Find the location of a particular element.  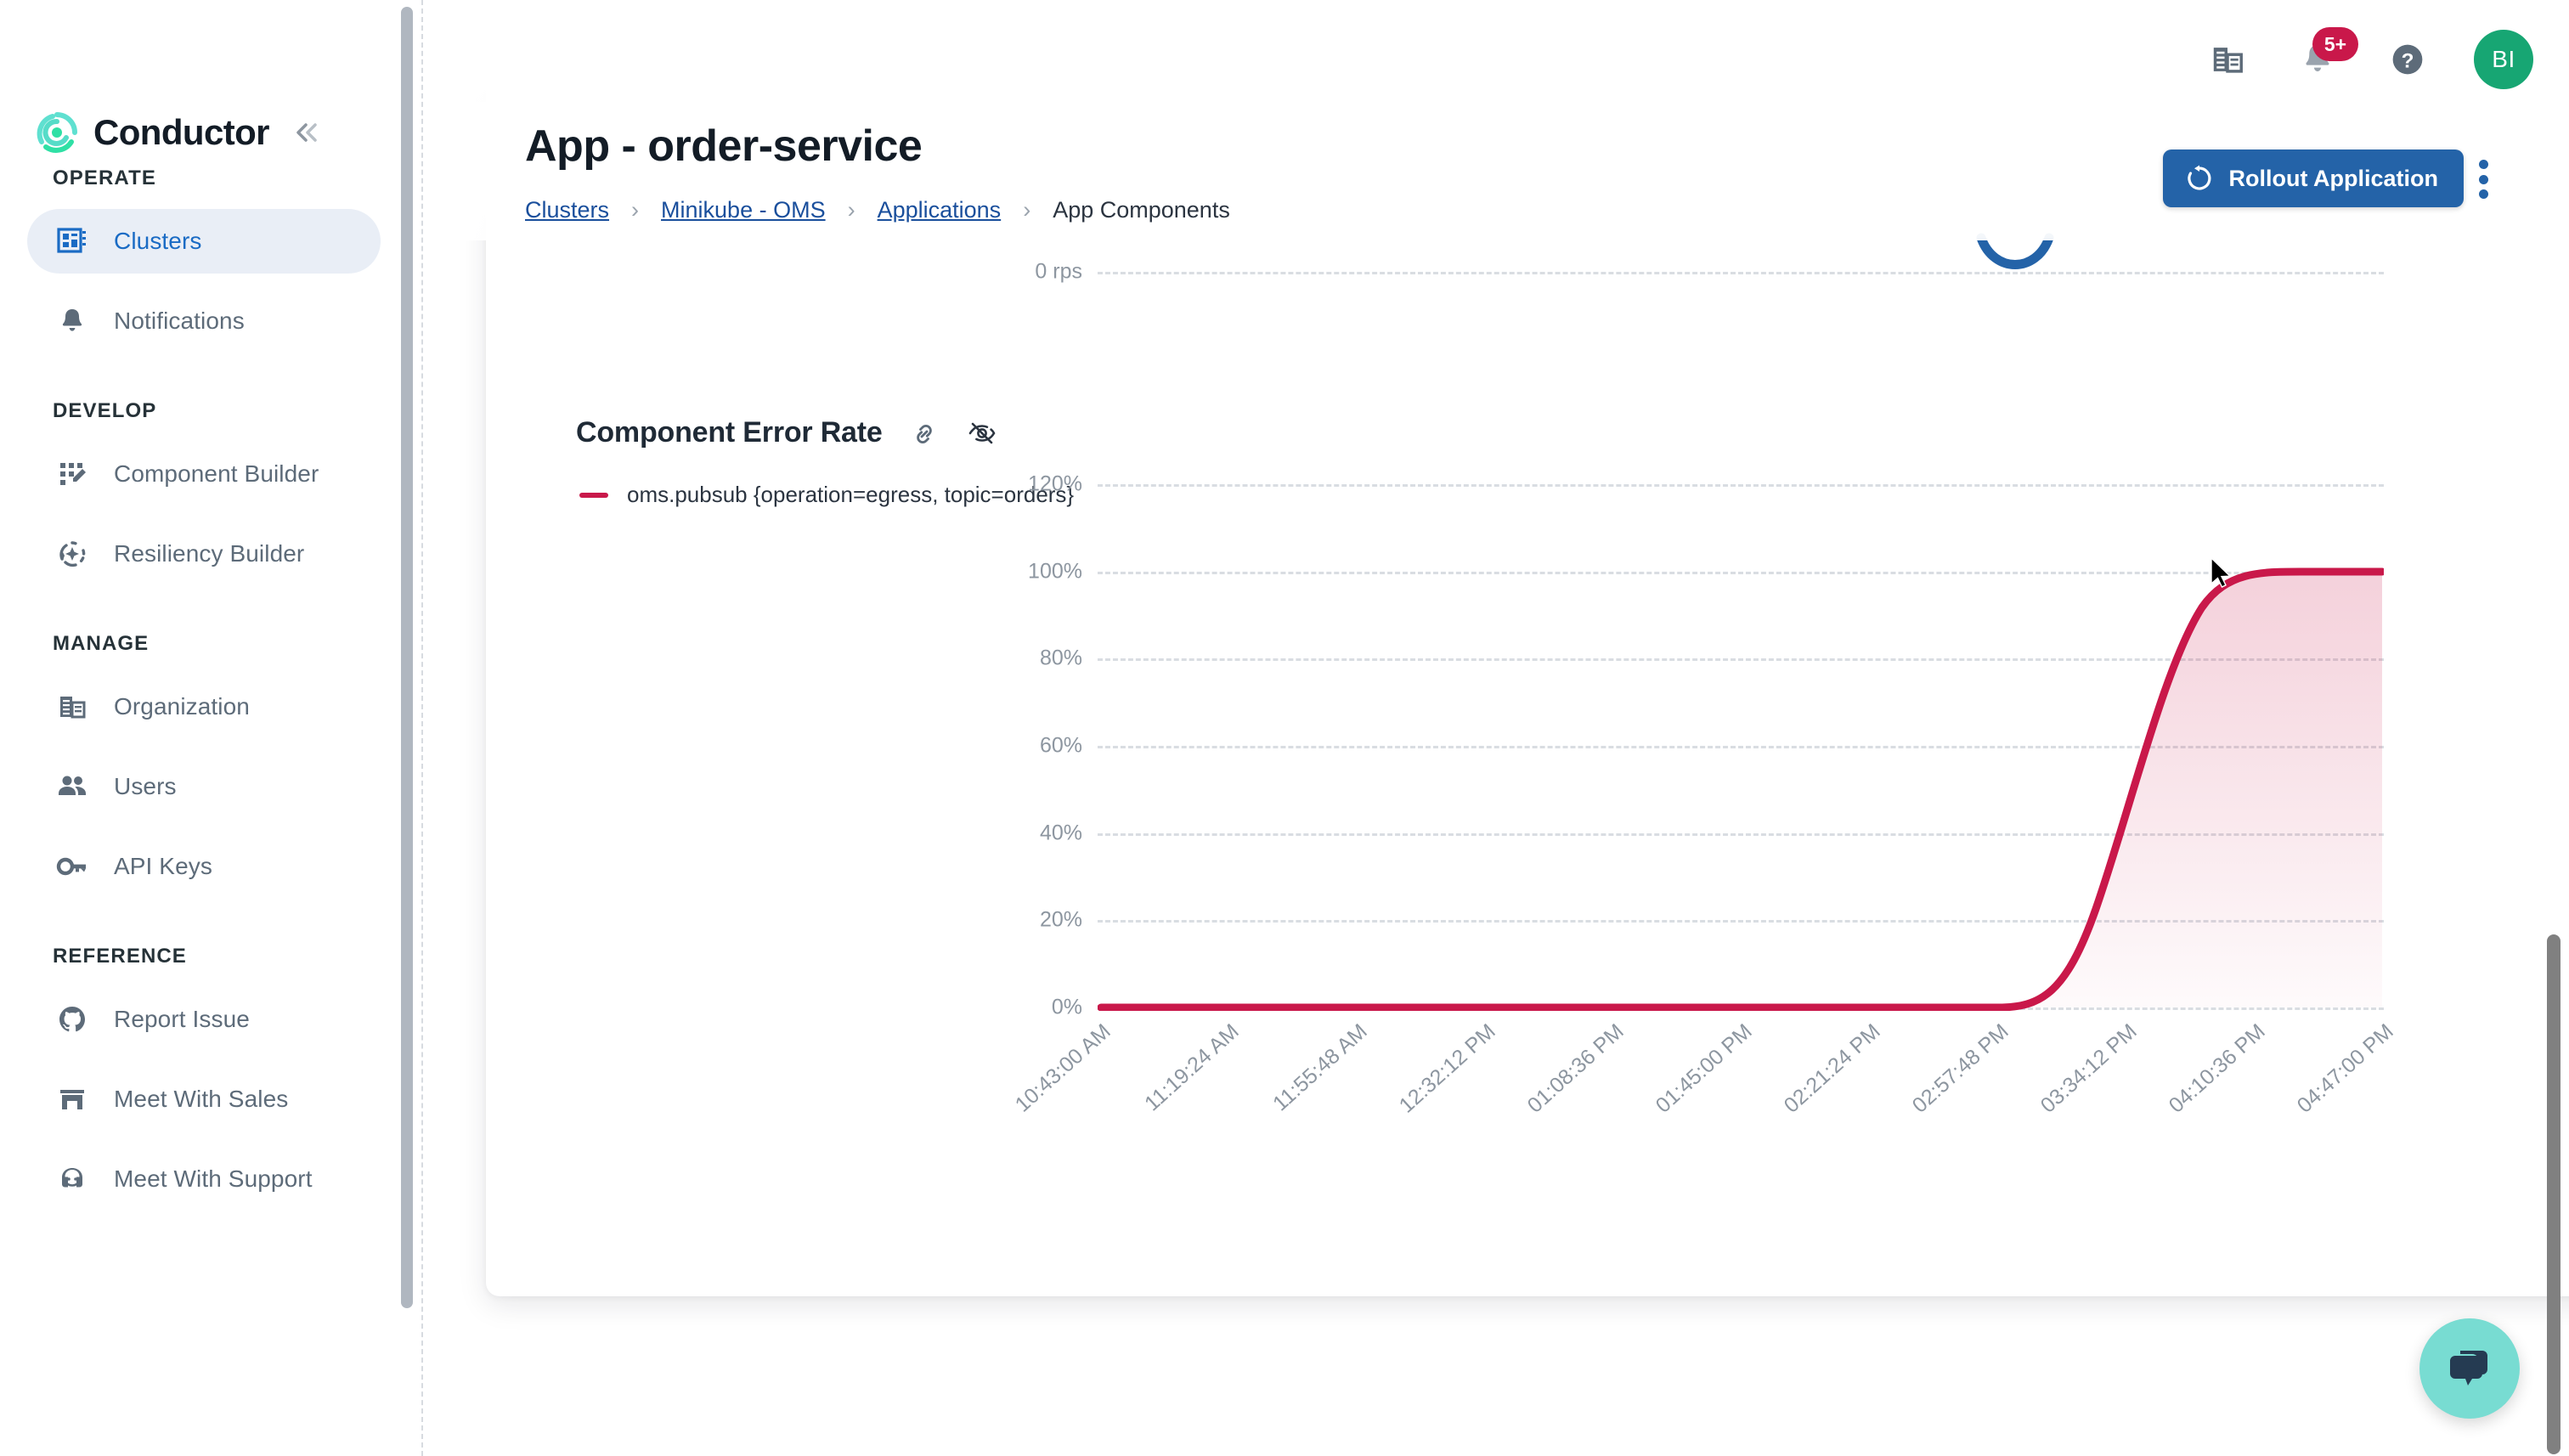

breadcrumb-item-clusters: Clusters is located at coordinates (567, 210).